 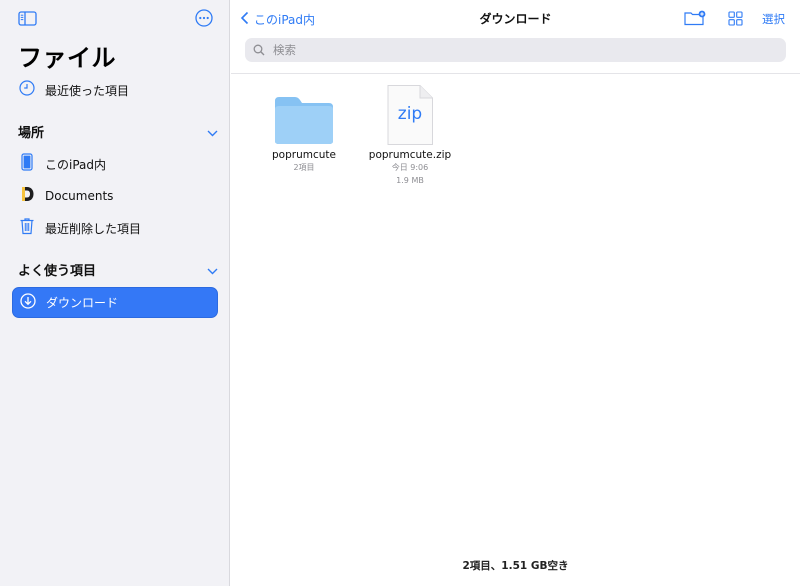 I want to click on file-name: poprumcute.zip, so click(x=410, y=155).